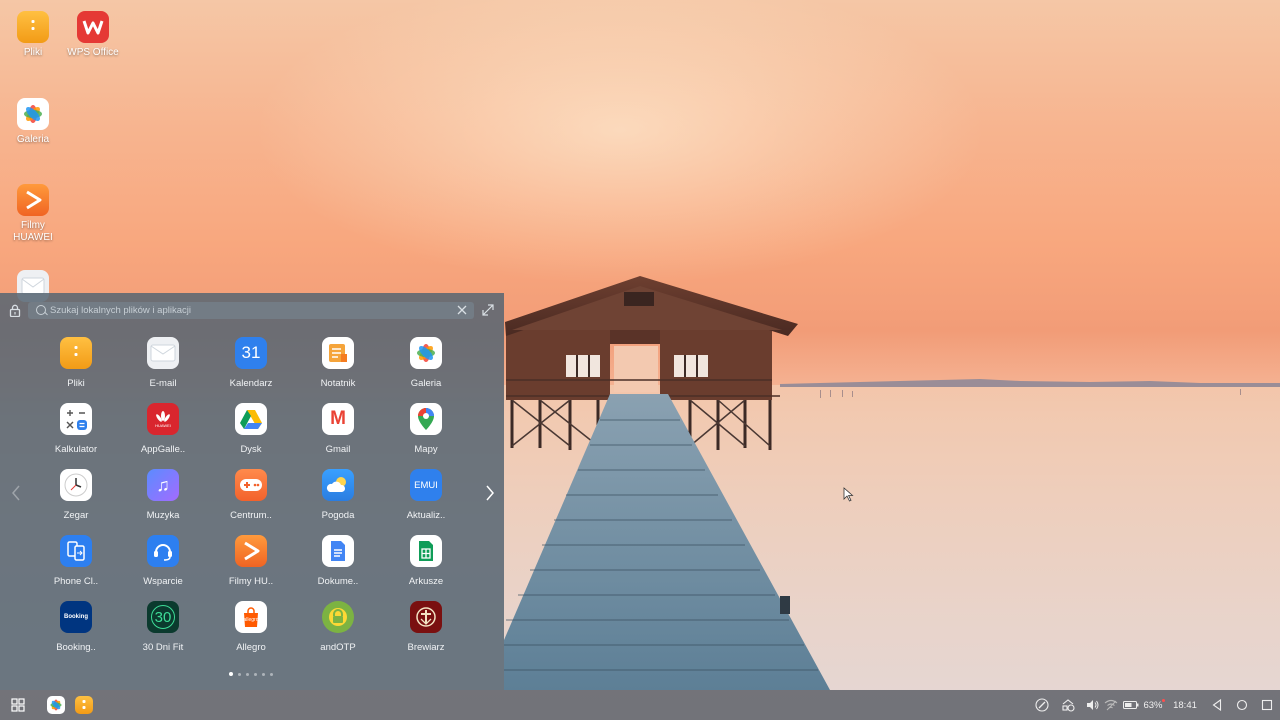  Describe the element at coordinates (1242, 705) in the screenshot. I see `home-button` at that location.